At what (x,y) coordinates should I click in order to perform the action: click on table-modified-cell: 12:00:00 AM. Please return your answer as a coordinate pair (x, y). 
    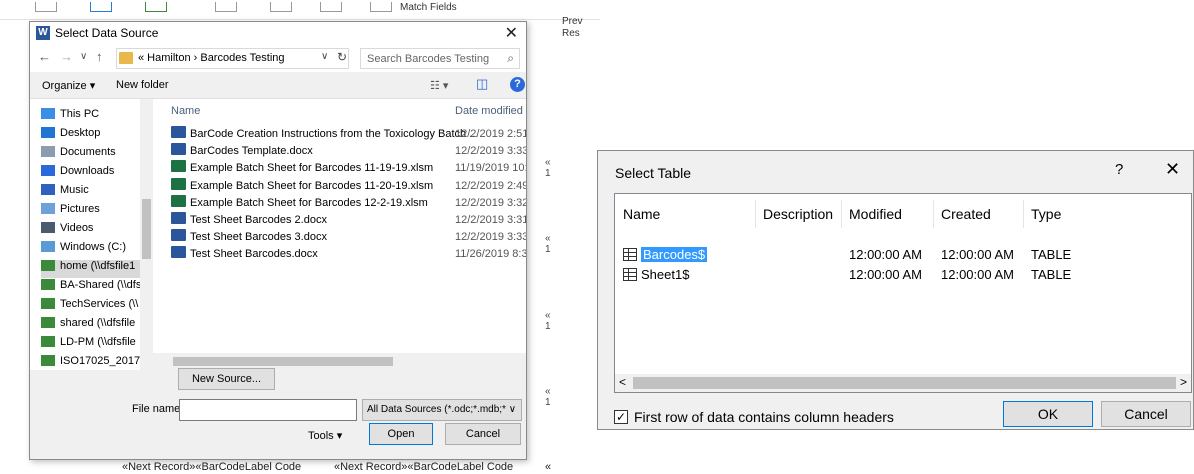
    Looking at the image, I should click on (885, 254).